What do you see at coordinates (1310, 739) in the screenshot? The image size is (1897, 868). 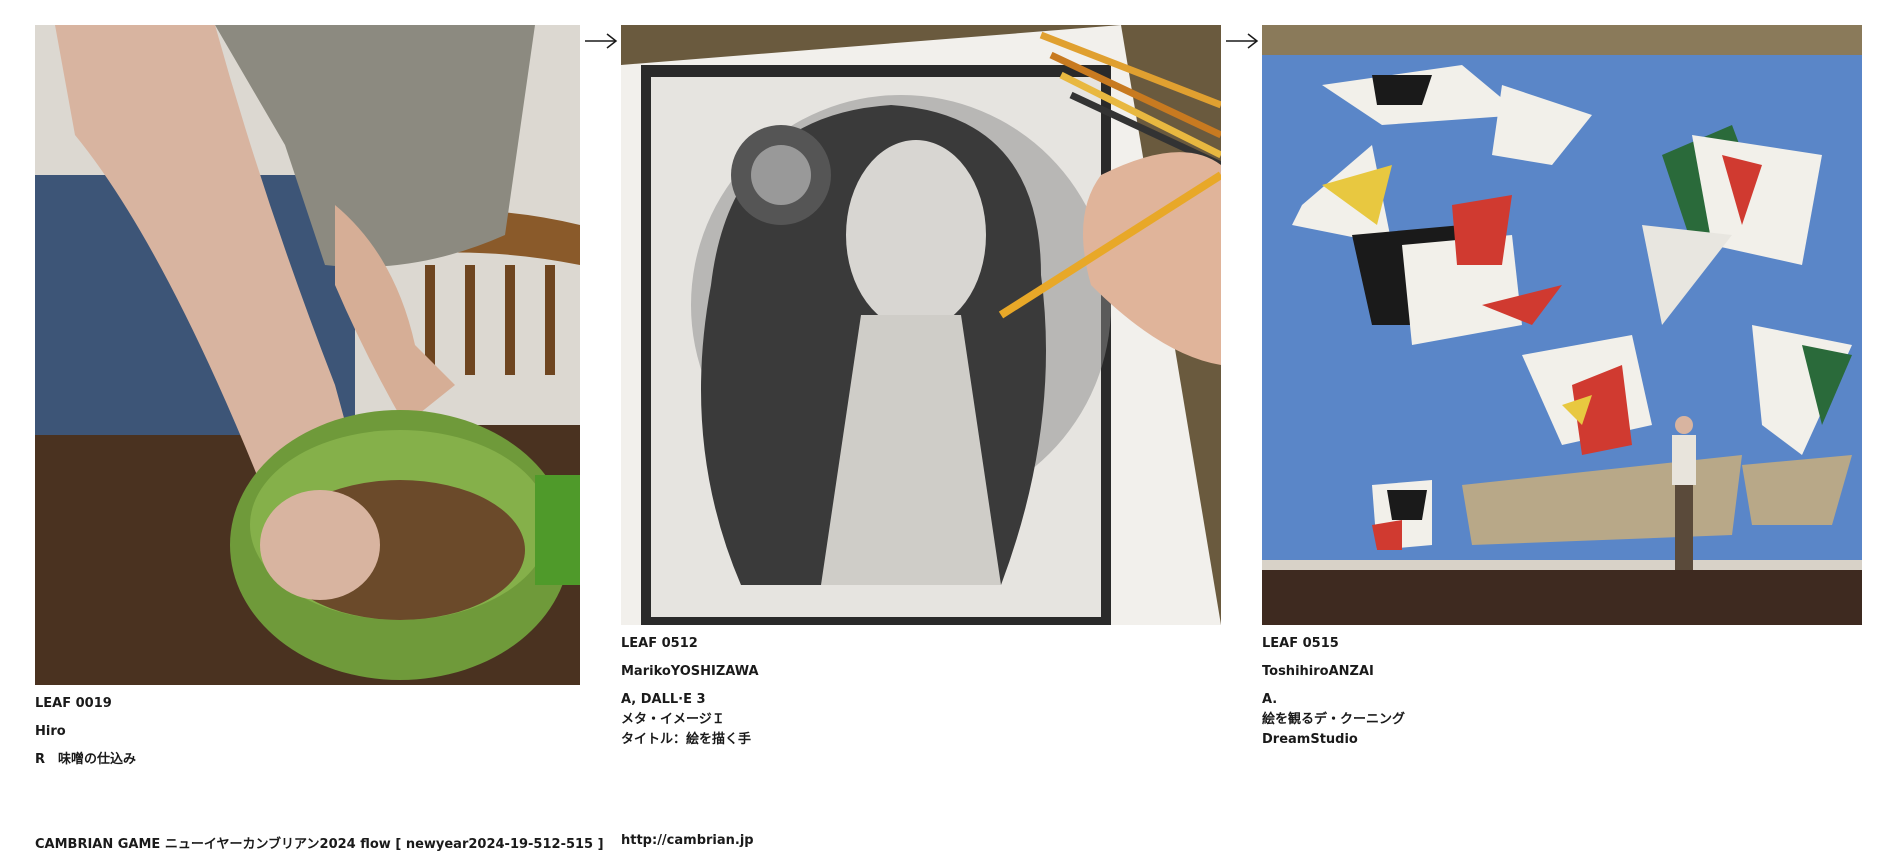 I see `leaf-line: DreamStudio` at bounding box center [1310, 739].